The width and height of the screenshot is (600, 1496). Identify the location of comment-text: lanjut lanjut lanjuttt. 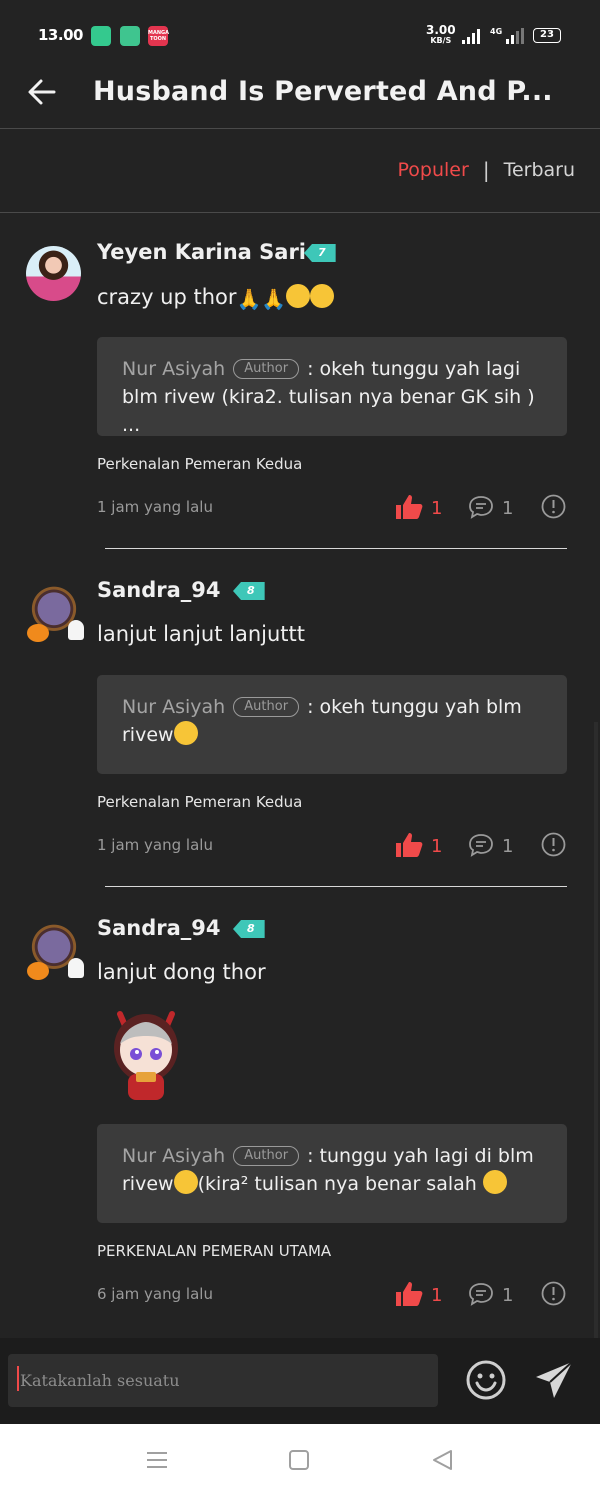
(201, 634).